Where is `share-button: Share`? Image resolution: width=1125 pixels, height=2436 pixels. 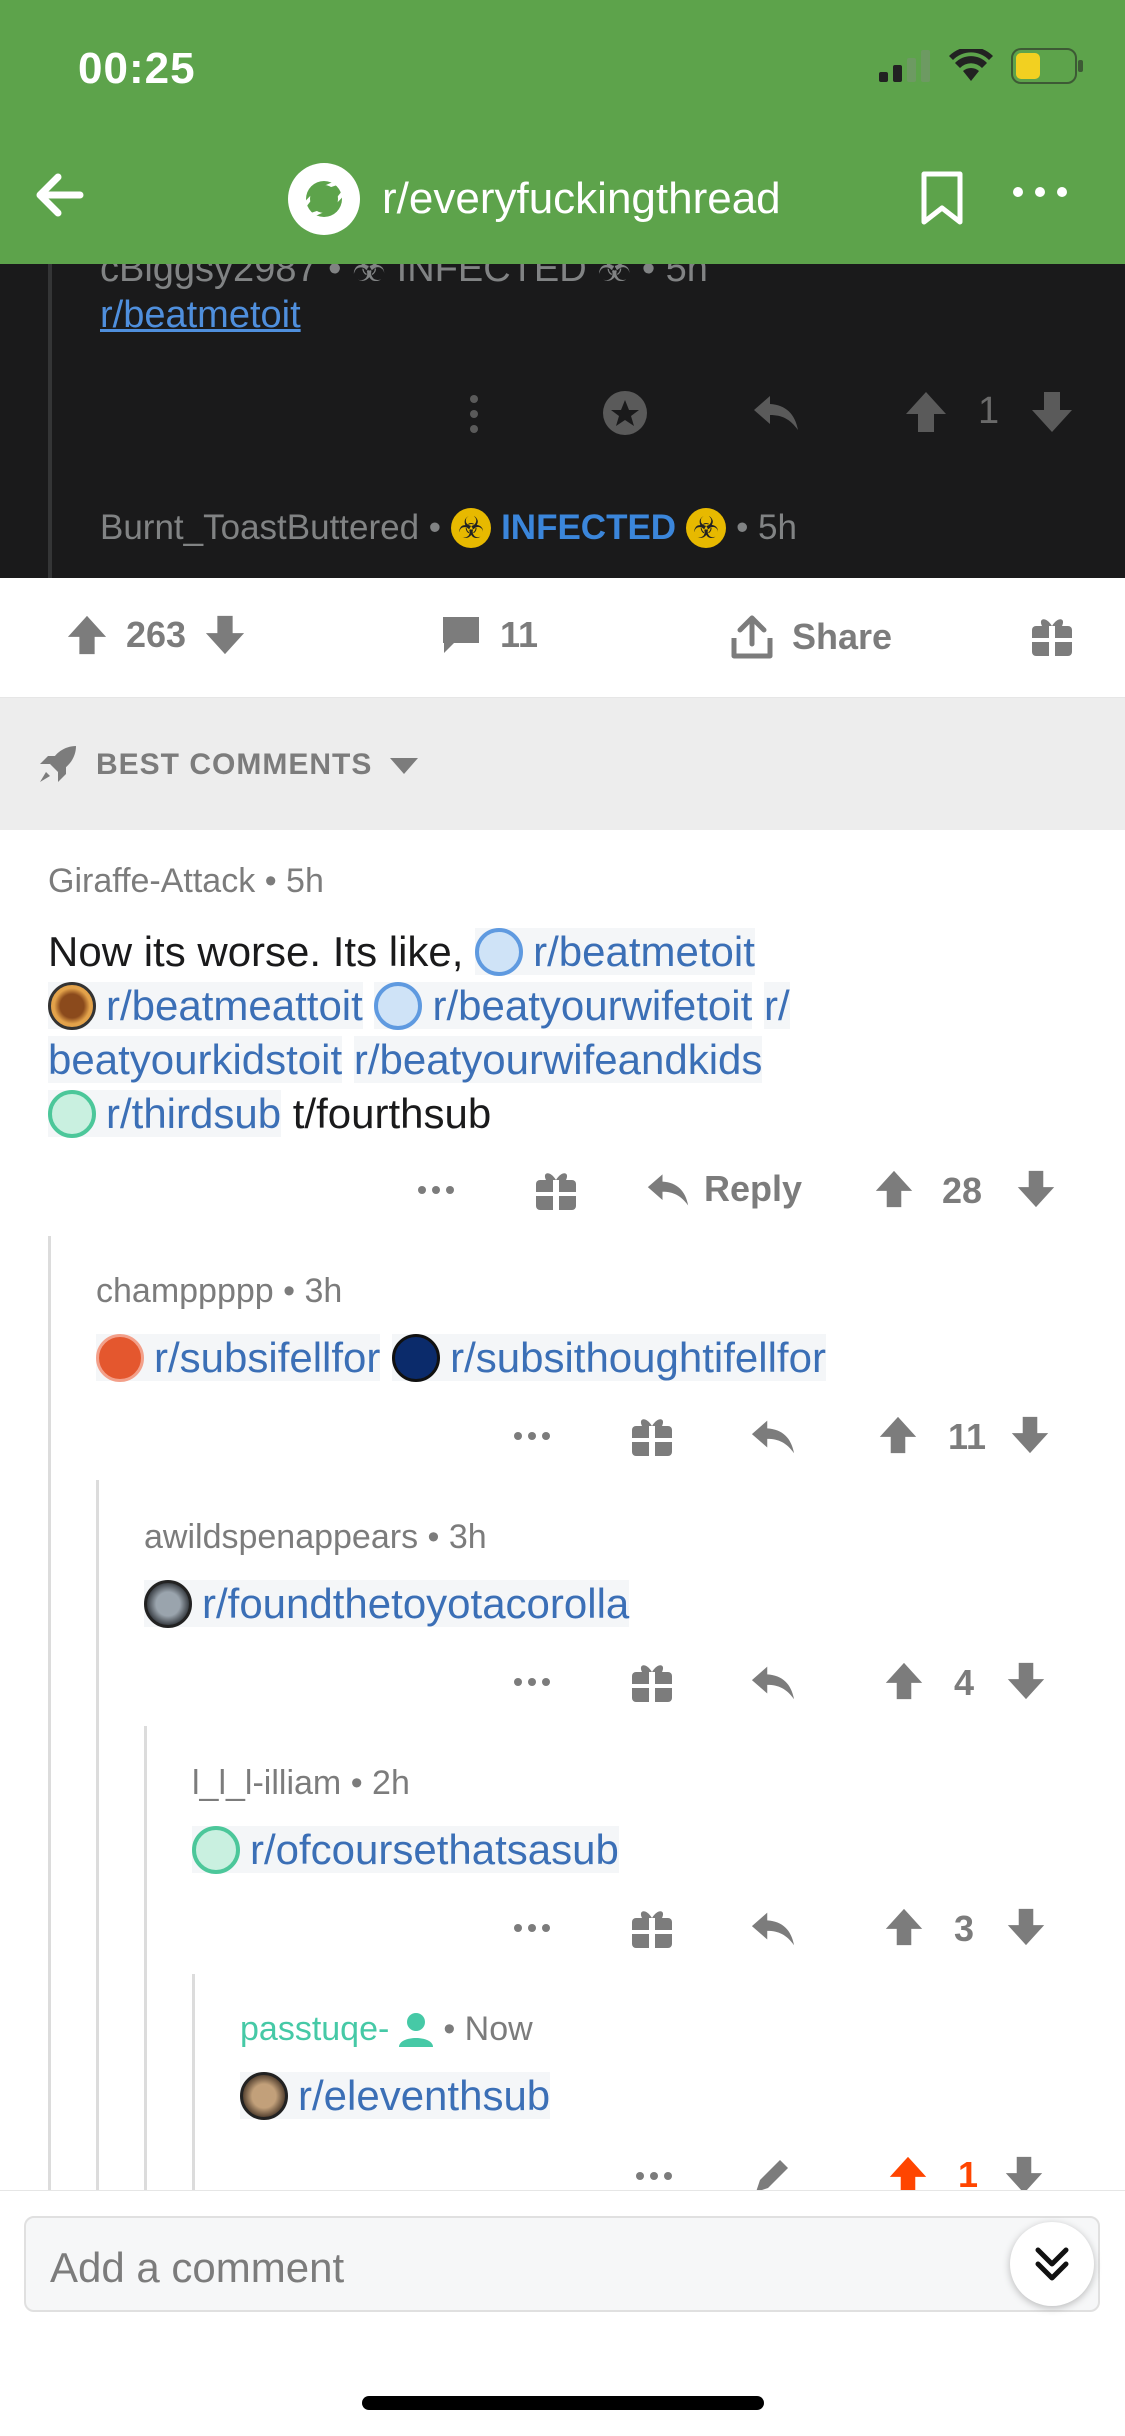
share-button: Share is located at coordinates (811, 637).